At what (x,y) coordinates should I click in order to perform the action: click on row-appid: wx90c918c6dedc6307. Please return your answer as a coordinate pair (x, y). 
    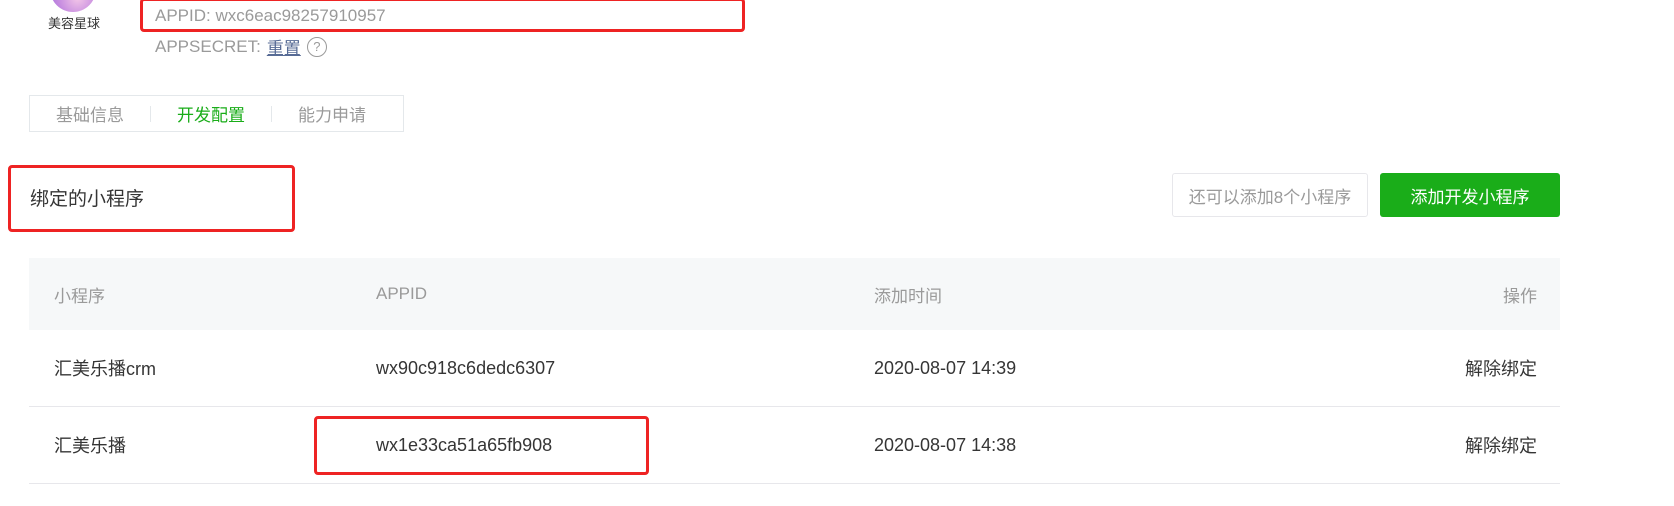
    Looking at the image, I should click on (466, 367).